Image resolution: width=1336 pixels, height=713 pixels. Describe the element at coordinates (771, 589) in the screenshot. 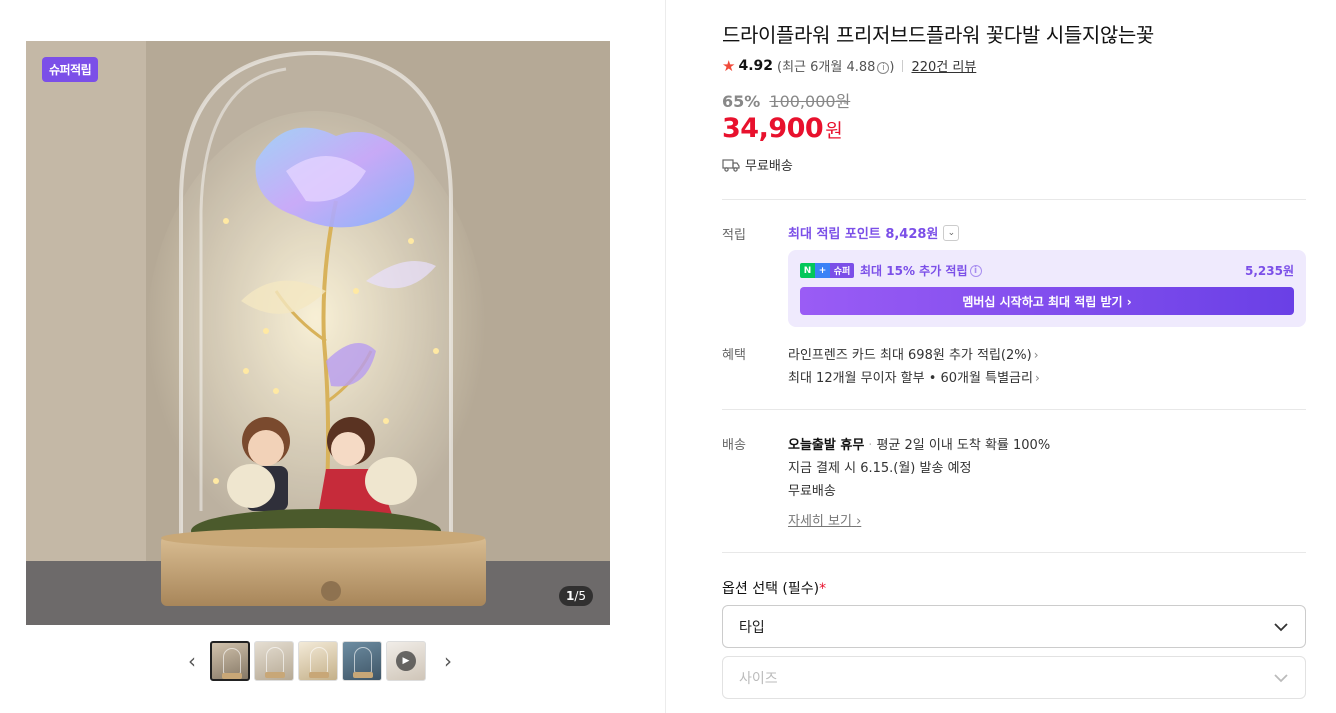

I see `option-title-text: 옵션 선택 (필수)` at that location.